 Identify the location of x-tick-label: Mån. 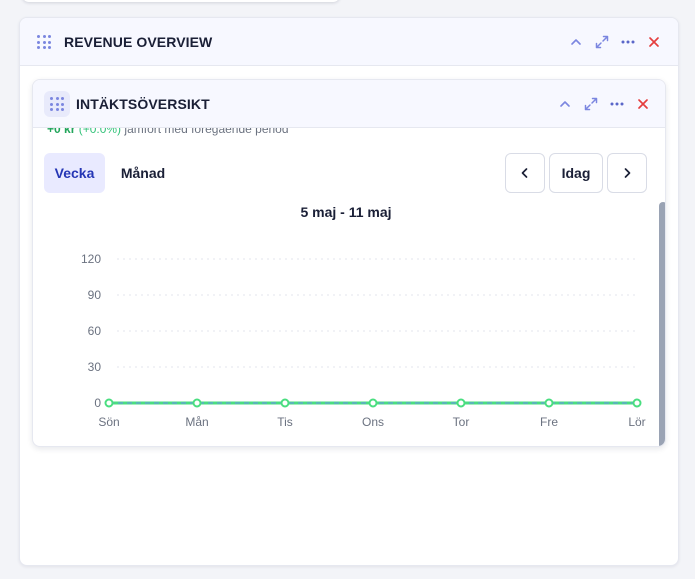
(196, 422).